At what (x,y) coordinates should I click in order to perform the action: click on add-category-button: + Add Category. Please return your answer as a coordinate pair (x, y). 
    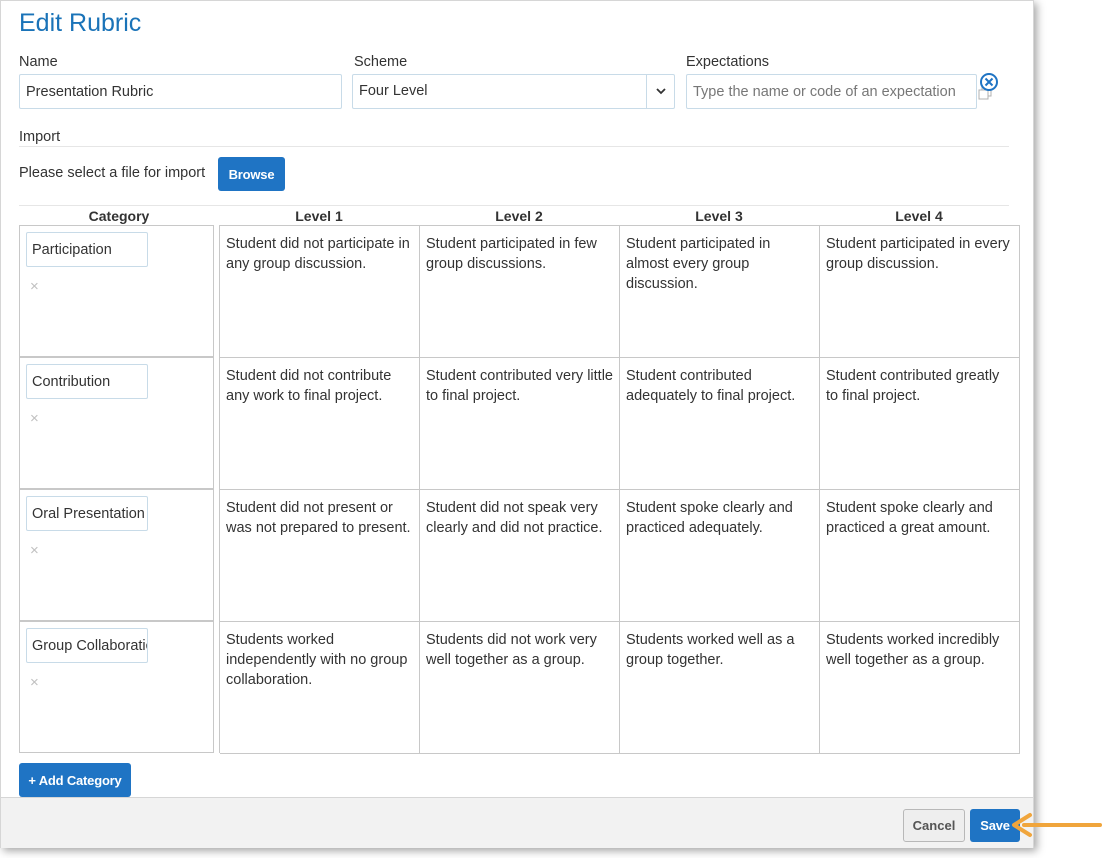
    Looking at the image, I should click on (75, 780).